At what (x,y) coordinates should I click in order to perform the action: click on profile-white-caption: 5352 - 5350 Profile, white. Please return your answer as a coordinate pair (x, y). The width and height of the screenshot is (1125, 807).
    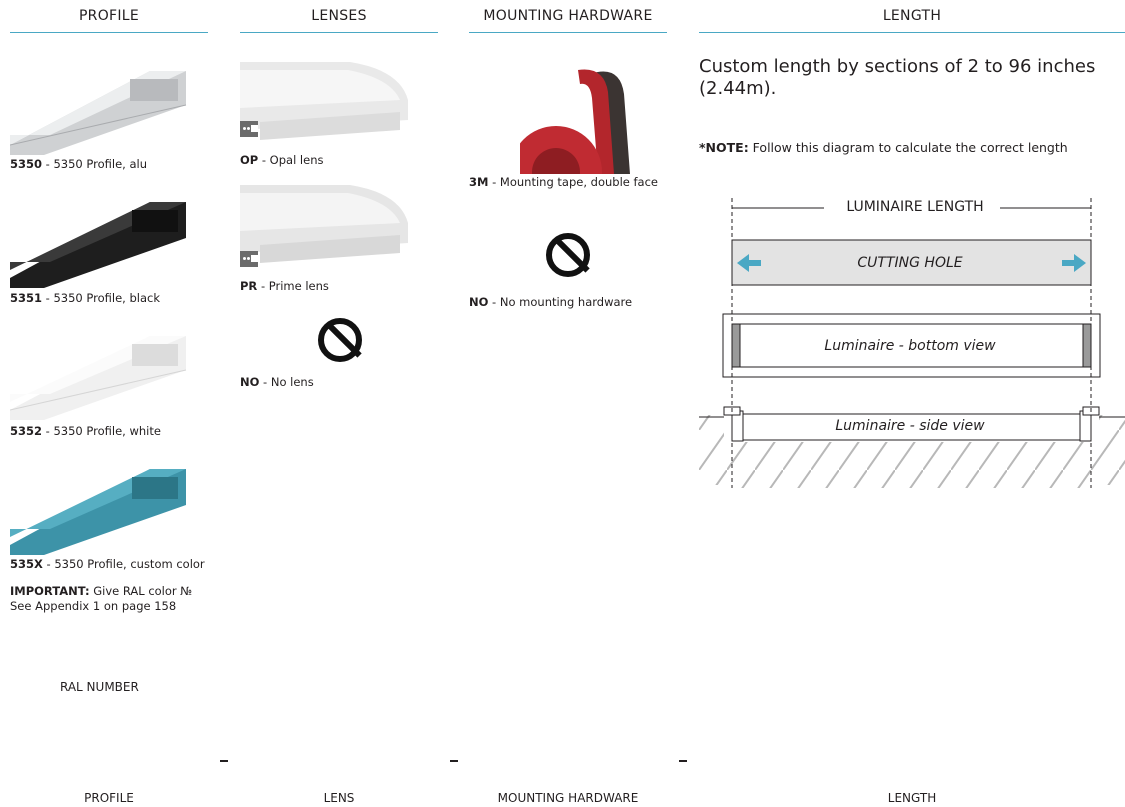
    Looking at the image, I should click on (85, 431).